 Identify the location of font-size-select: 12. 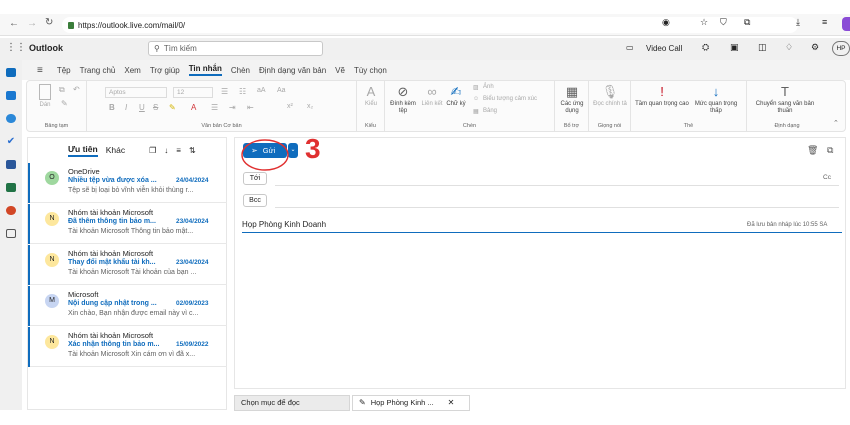
(193, 92).